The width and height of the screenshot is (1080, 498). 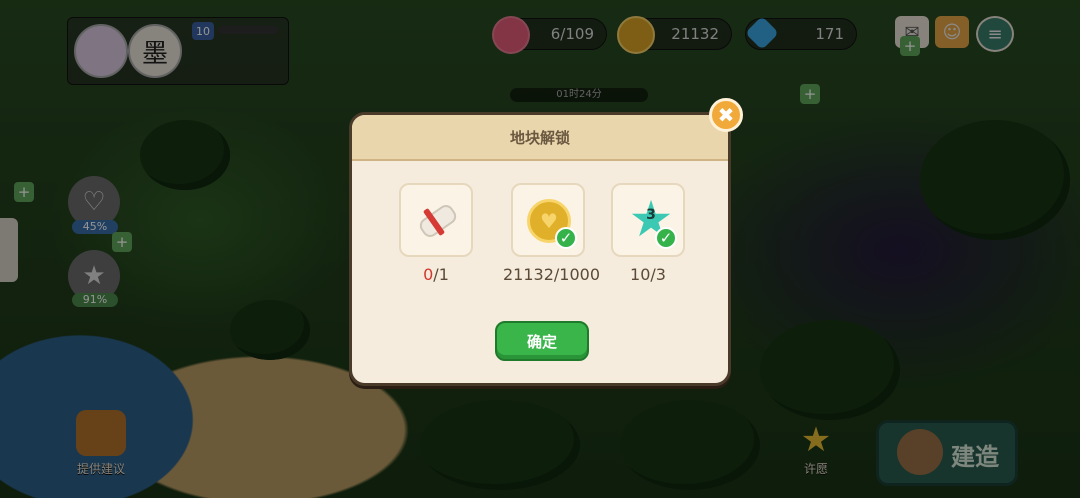 I want to click on requirement-have: 21132, so click(x=528, y=274).